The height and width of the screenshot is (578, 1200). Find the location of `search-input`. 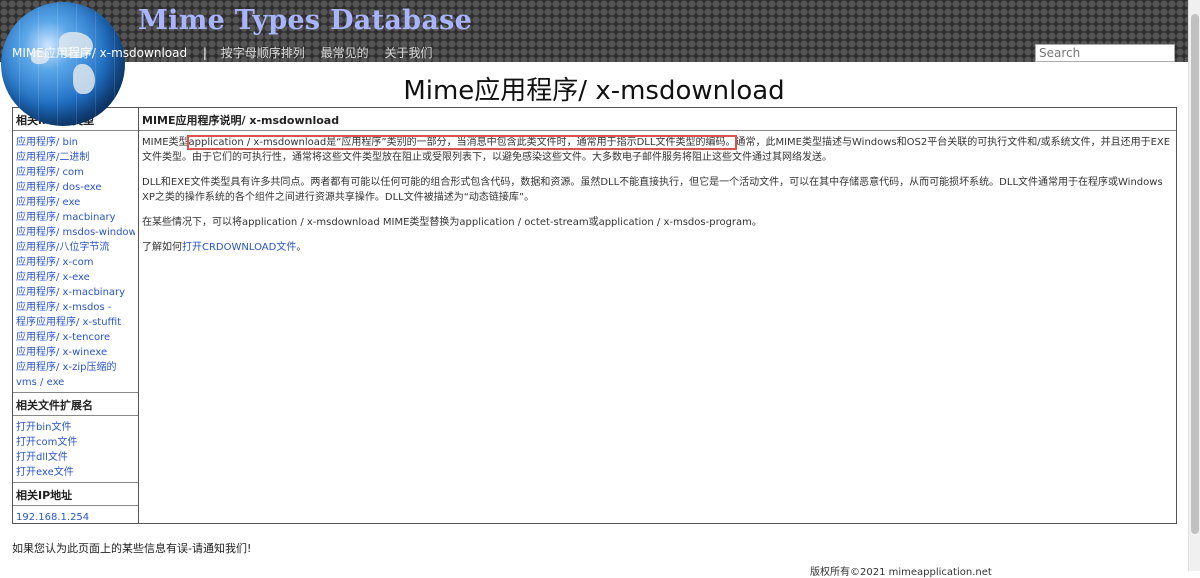

search-input is located at coordinates (1105, 53).